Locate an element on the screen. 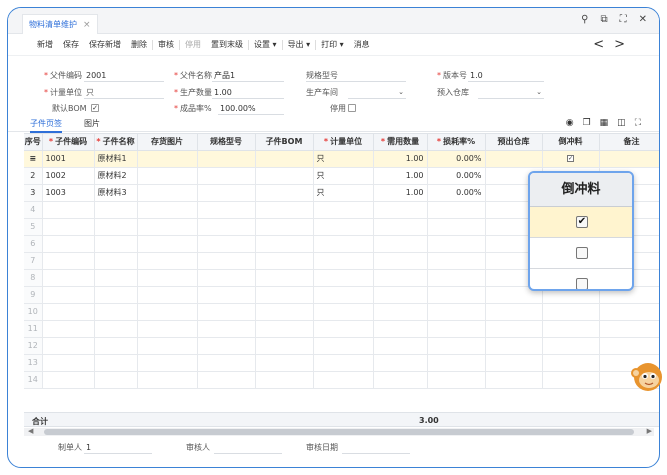 This screenshot has width=667, height=475. monkey-mascot-icon is located at coordinates (642, 377).